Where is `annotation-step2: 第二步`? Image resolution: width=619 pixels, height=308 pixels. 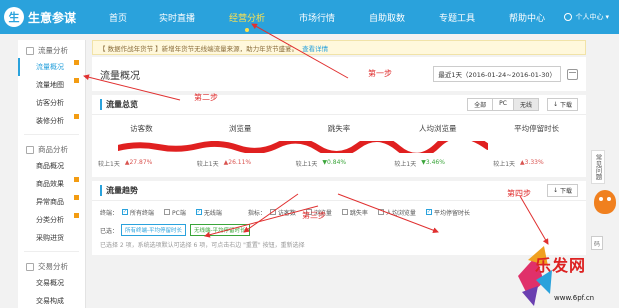 annotation-step2: 第二步 is located at coordinates (206, 97).